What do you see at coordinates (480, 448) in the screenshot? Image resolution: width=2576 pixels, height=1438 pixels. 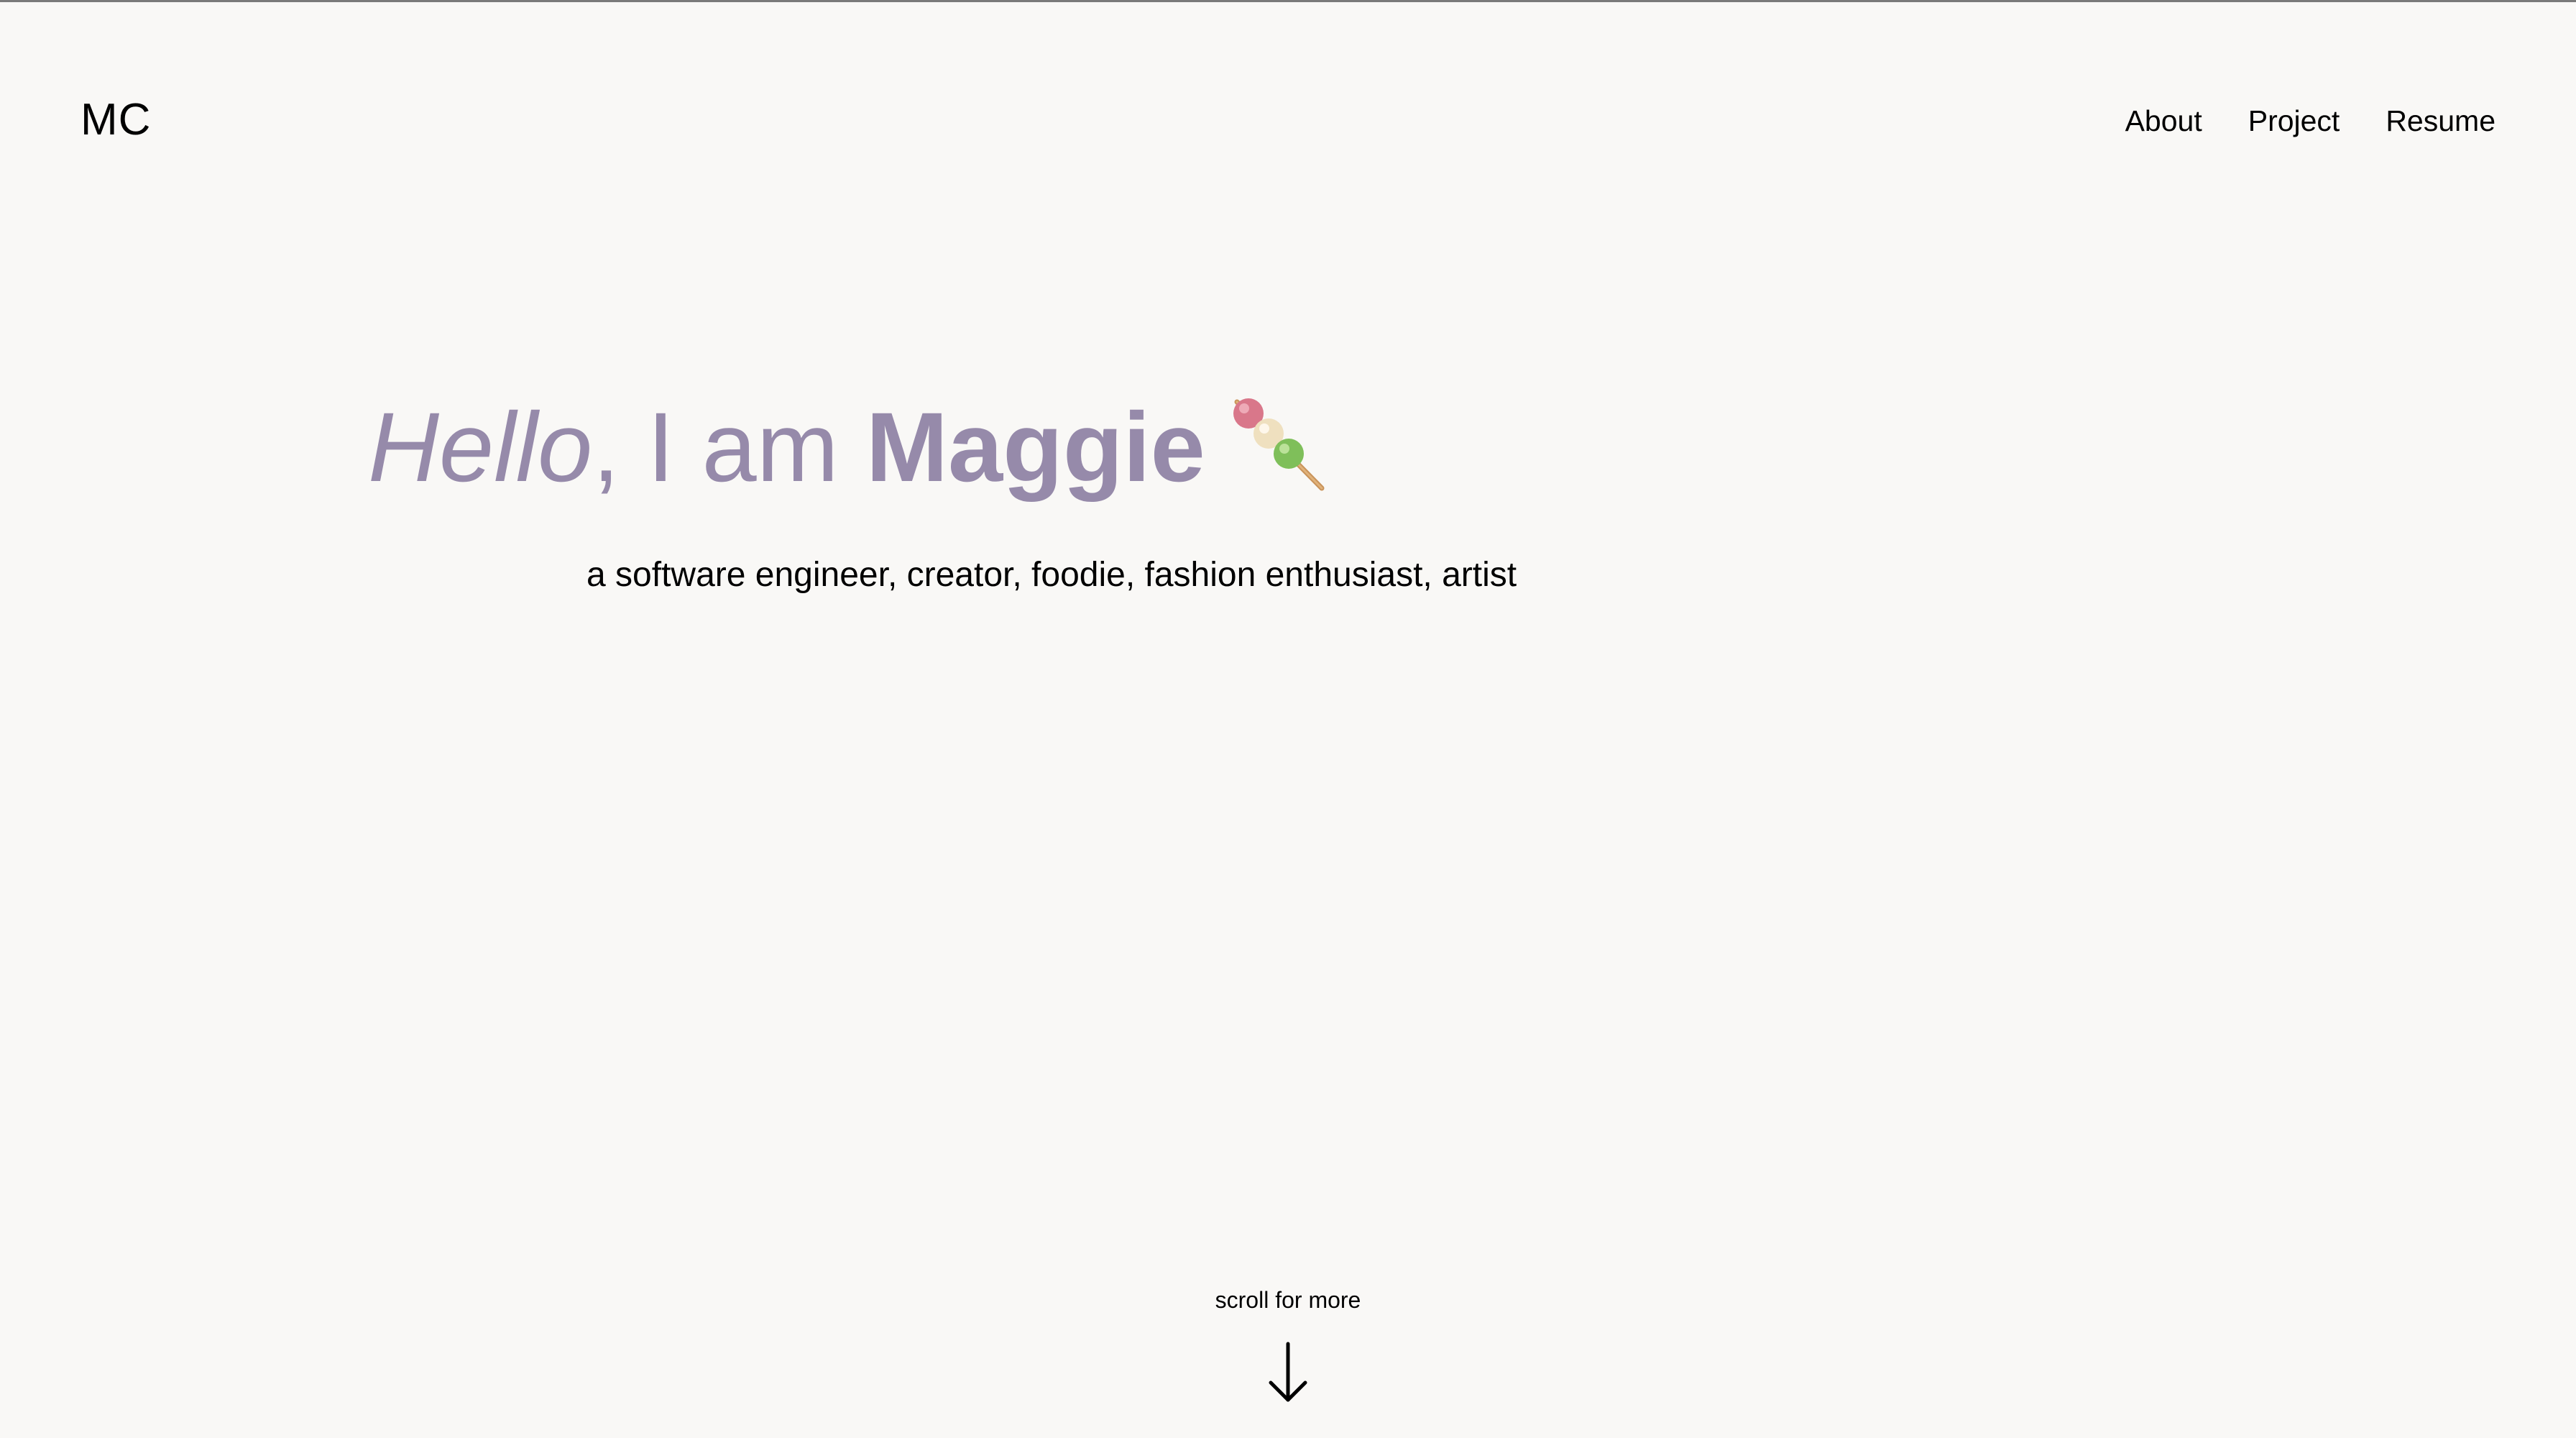 I see `hero-hello: Hello` at bounding box center [480, 448].